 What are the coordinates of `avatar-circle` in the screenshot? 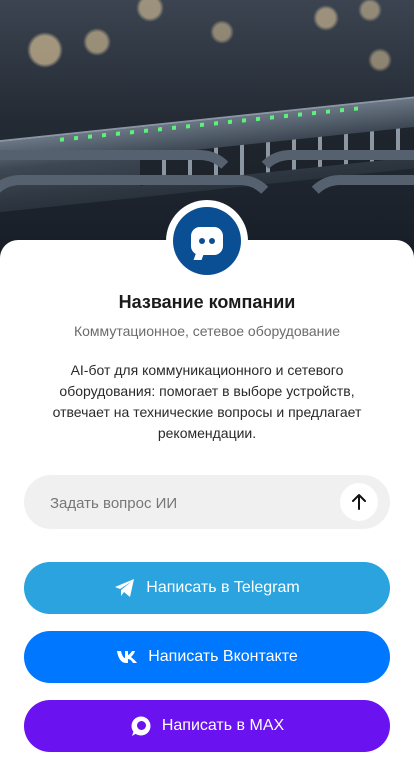 It's located at (207, 241).